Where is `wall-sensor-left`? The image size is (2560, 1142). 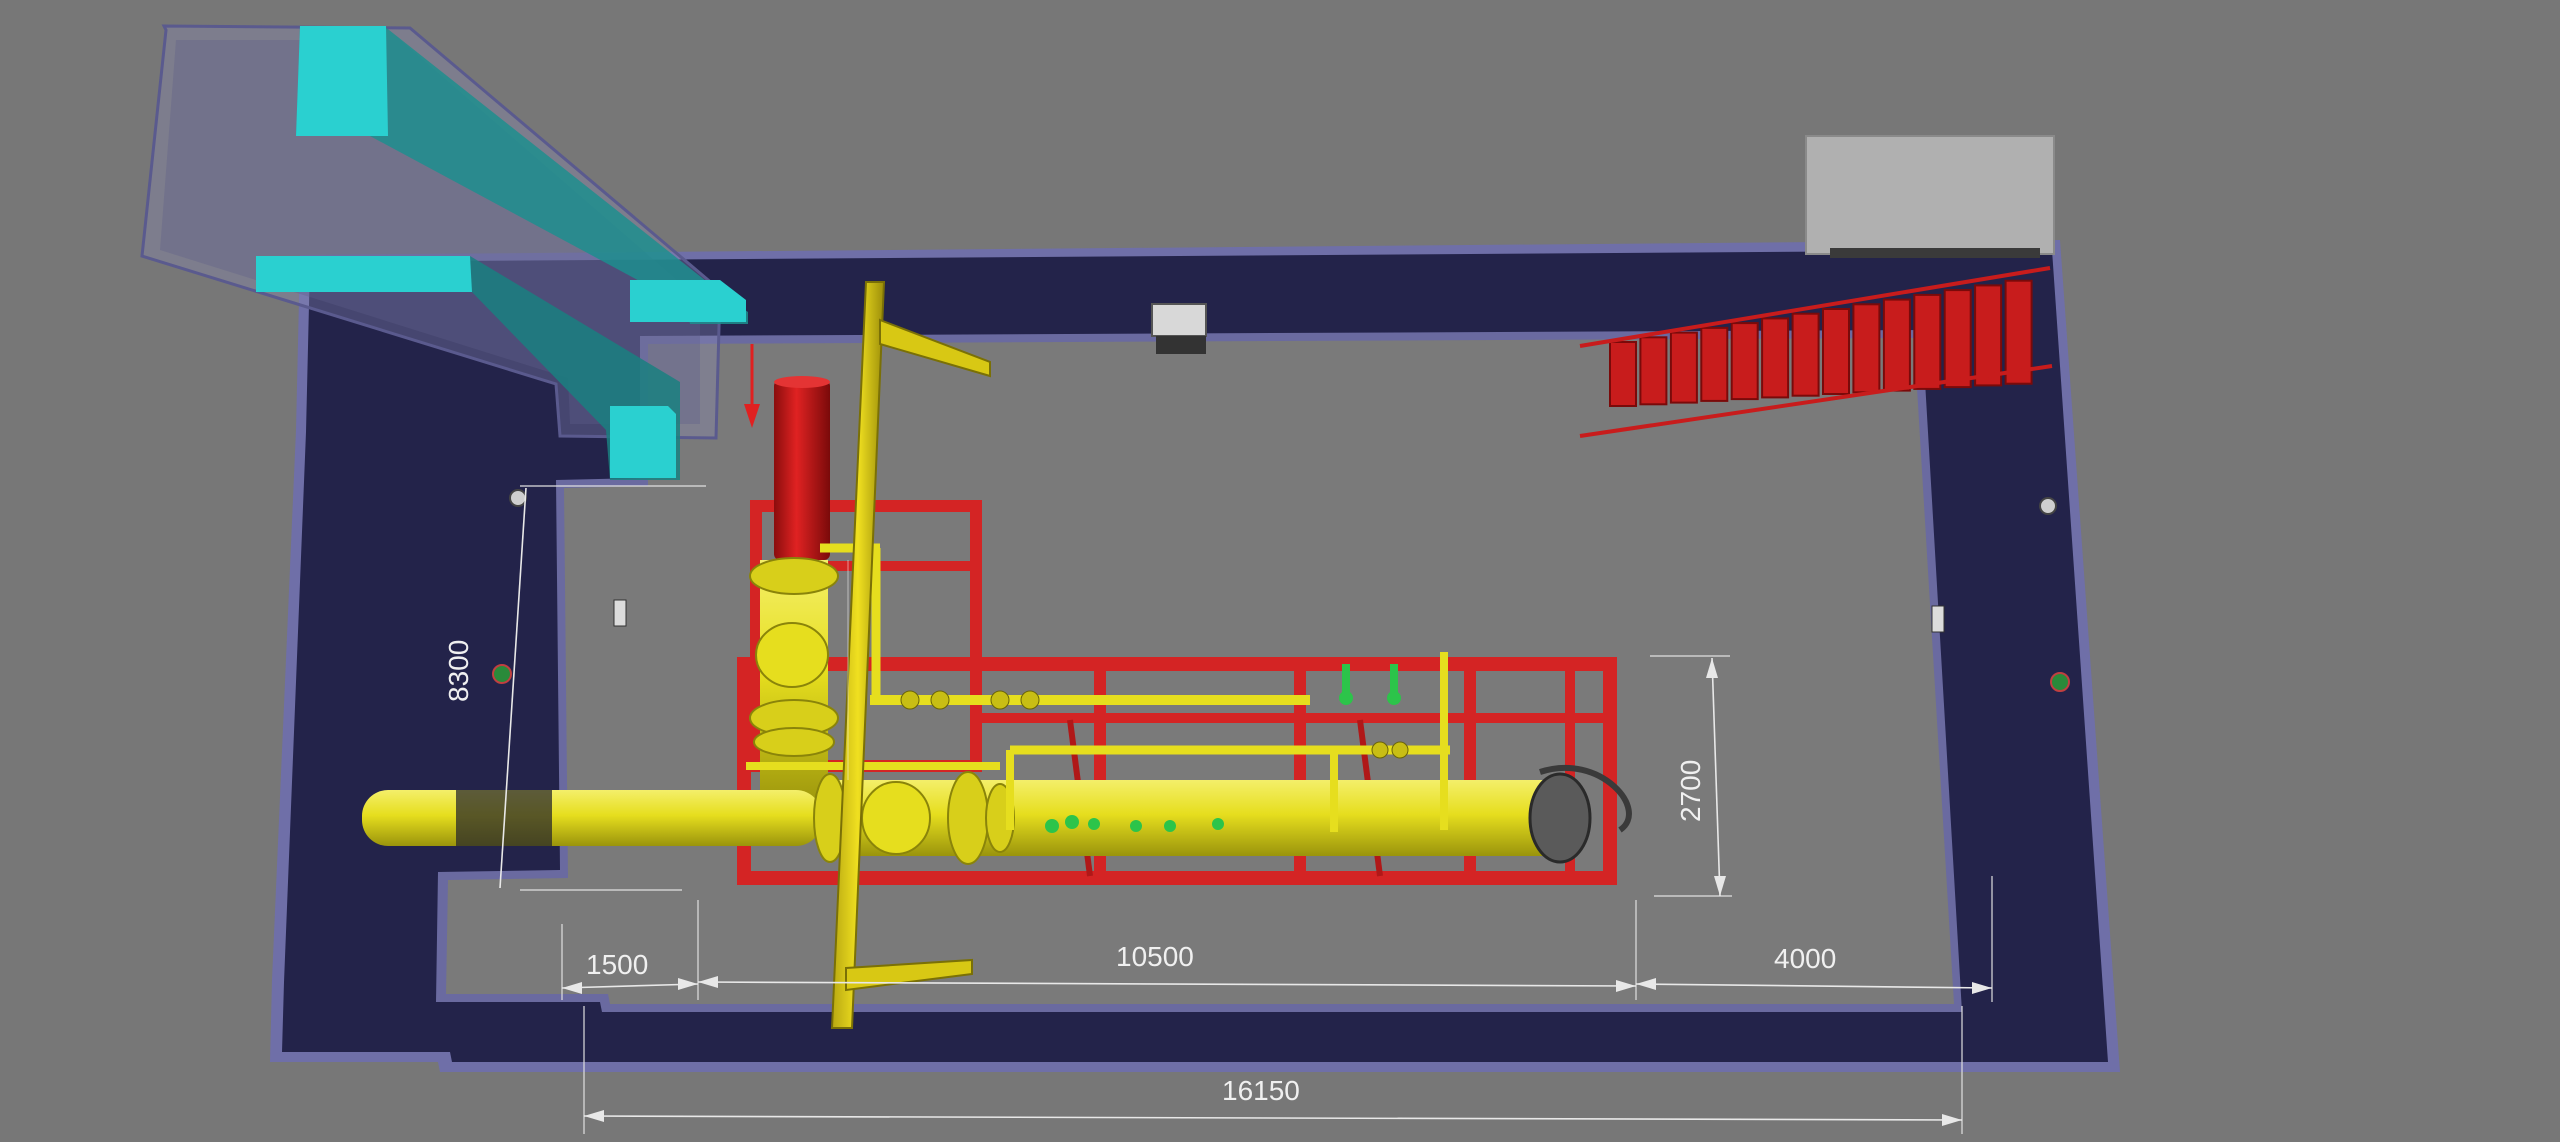 wall-sensor-left is located at coordinates (502, 674).